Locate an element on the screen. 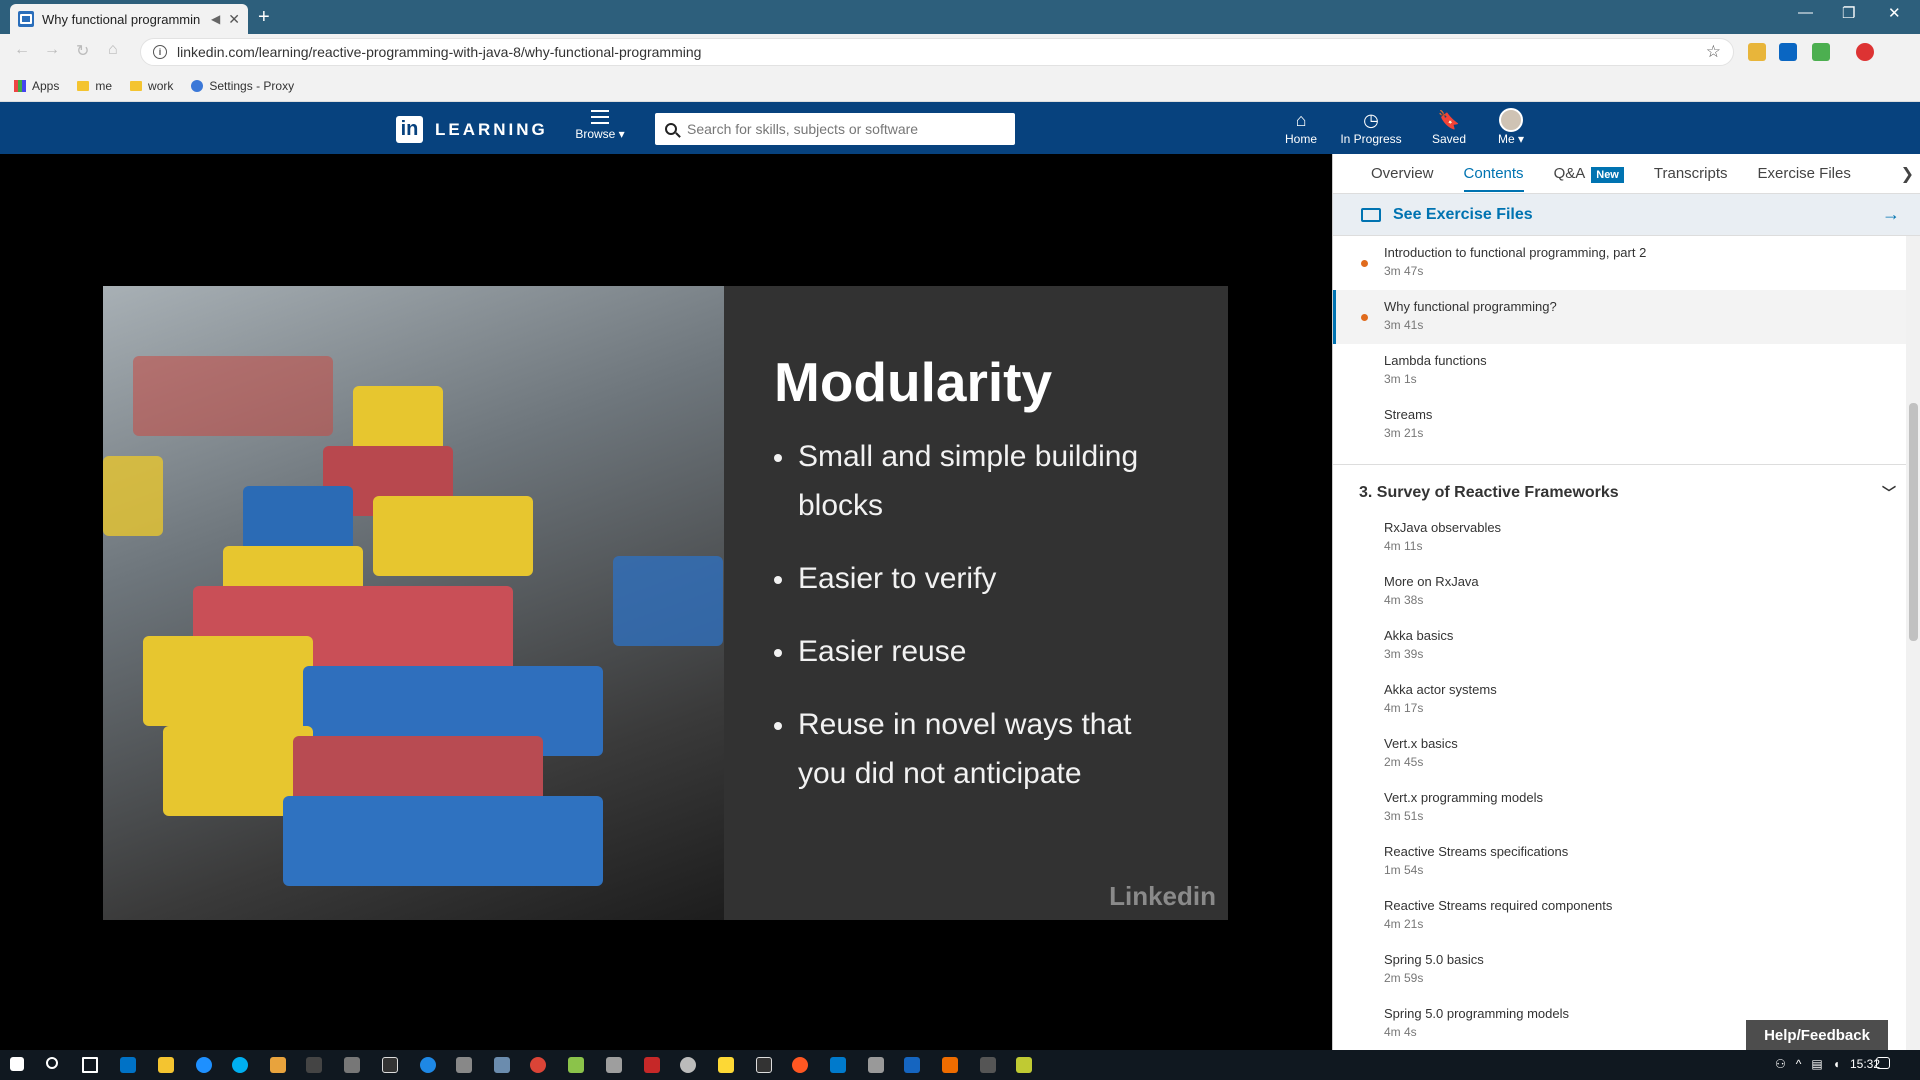 Image resolution: width=1920 pixels, height=1080 pixels. network-icon: ▤ is located at coordinates (1816, 1064).